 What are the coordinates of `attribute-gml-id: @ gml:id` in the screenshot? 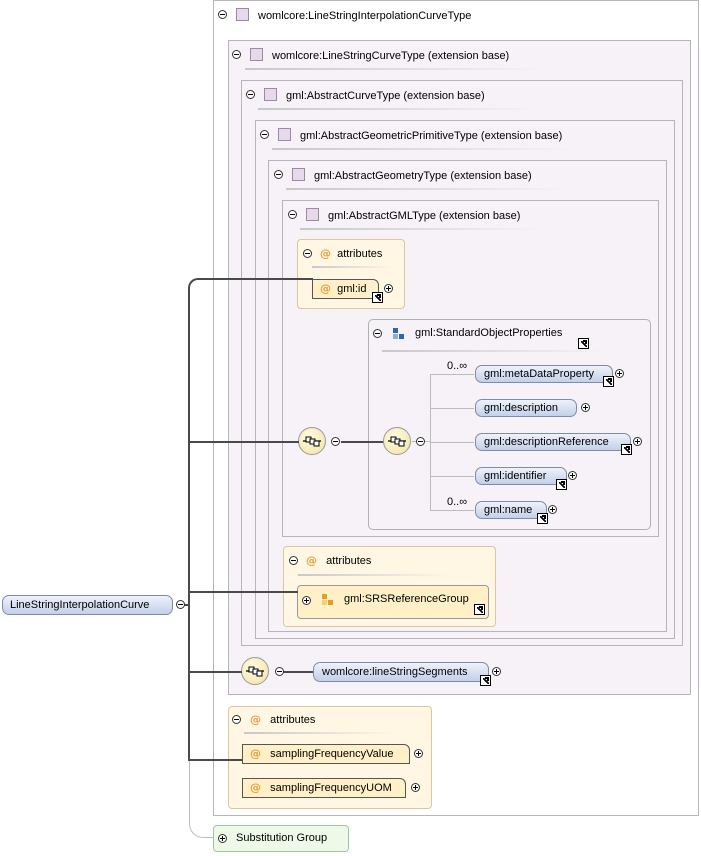 It's located at (345, 289).